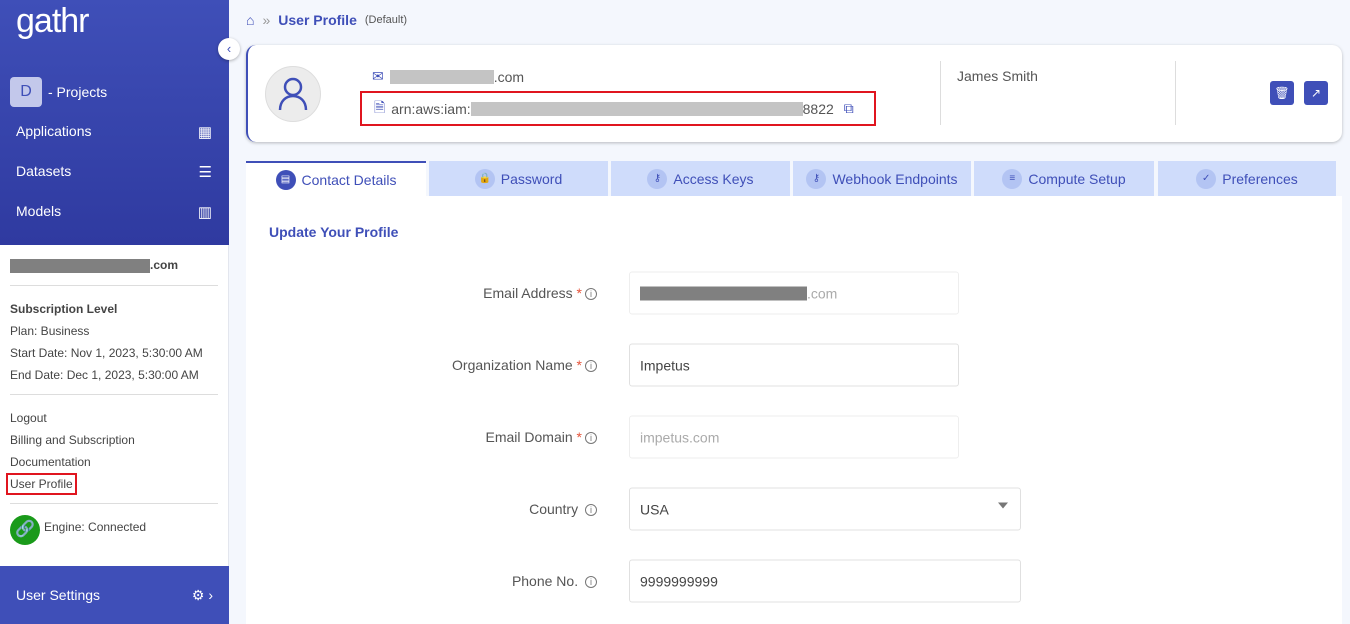  What do you see at coordinates (114, 172) in the screenshot?
I see `nav-datasets: Datasets ☰` at bounding box center [114, 172].